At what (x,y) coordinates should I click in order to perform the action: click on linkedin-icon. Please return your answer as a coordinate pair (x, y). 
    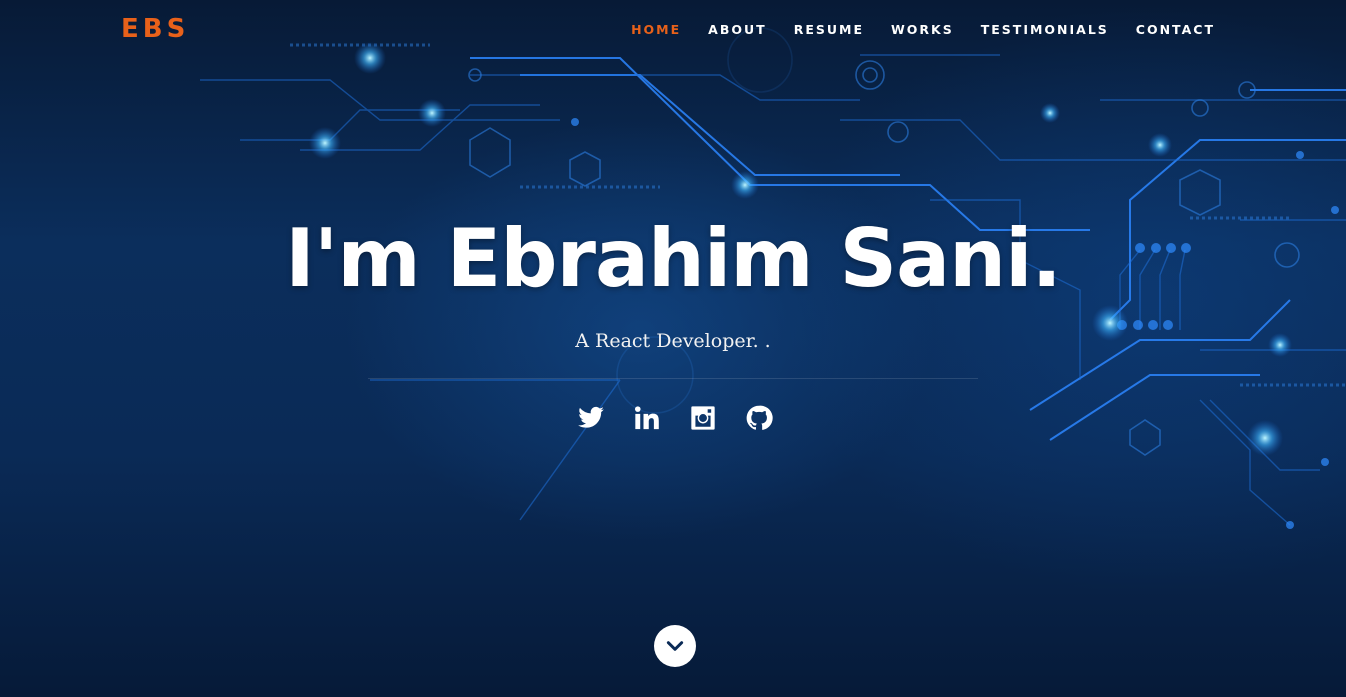
    Looking at the image, I should click on (646, 418).